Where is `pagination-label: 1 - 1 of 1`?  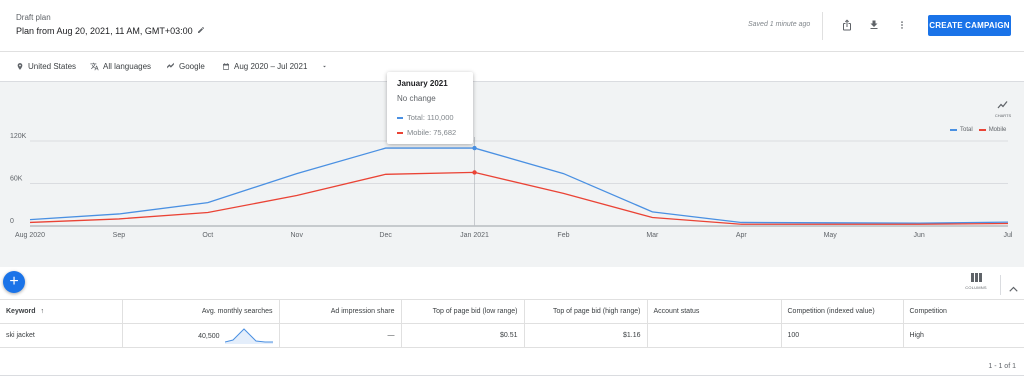 pagination-label: 1 - 1 of 1 is located at coordinates (1002, 366).